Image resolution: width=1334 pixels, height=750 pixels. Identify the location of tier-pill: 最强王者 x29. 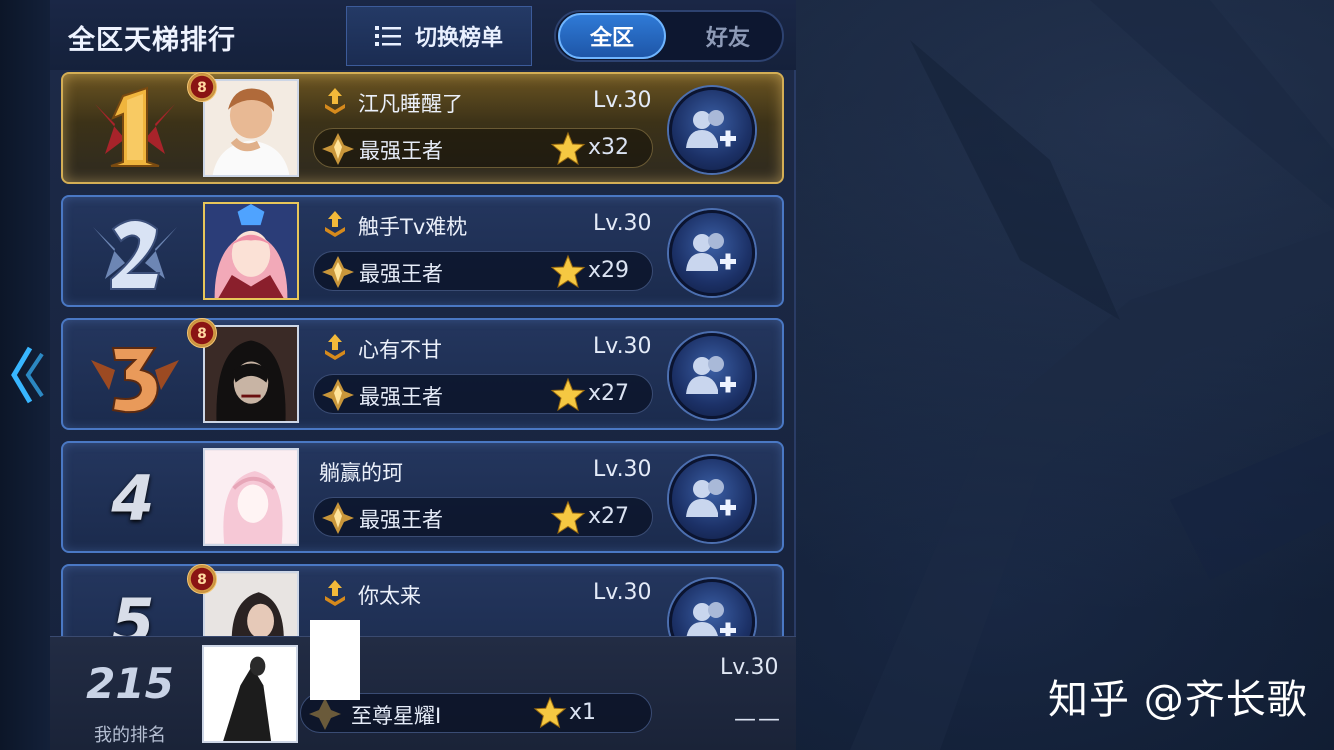
(483, 271).